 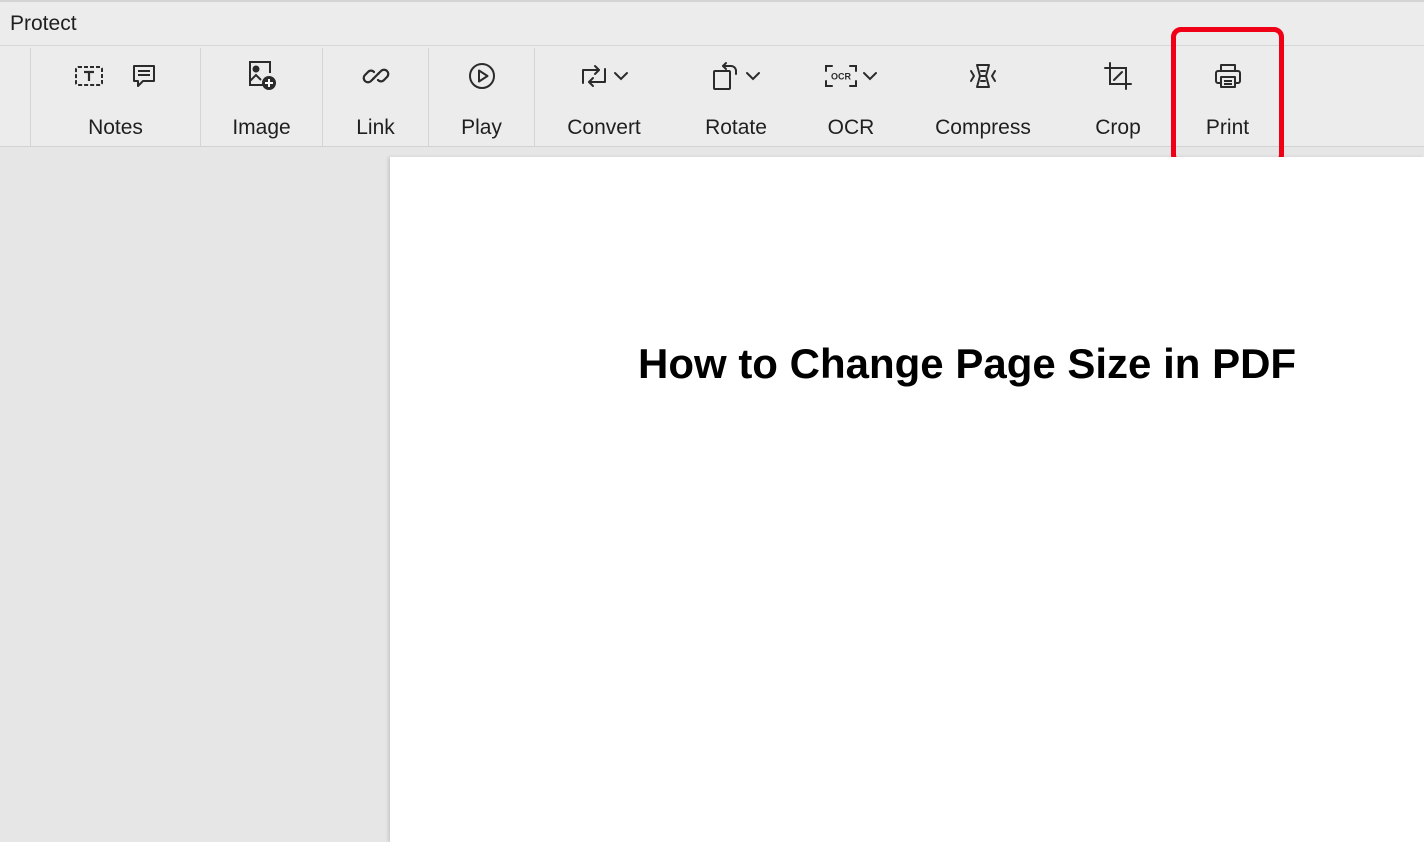 What do you see at coordinates (144, 76) in the screenshot?
I see `comment-icon` at bounding box center [144, 76].